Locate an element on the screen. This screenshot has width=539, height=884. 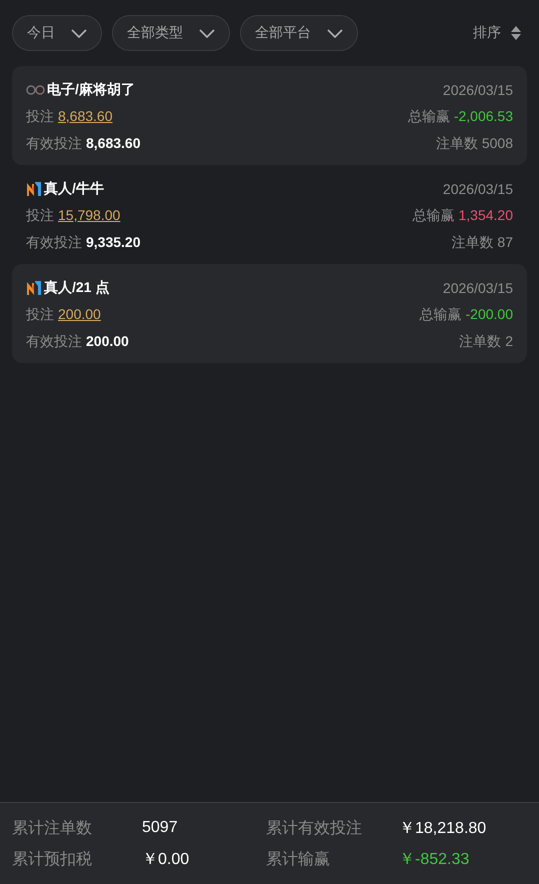
bet-amount-link: 200.00 is located at coordinates (79, 314).